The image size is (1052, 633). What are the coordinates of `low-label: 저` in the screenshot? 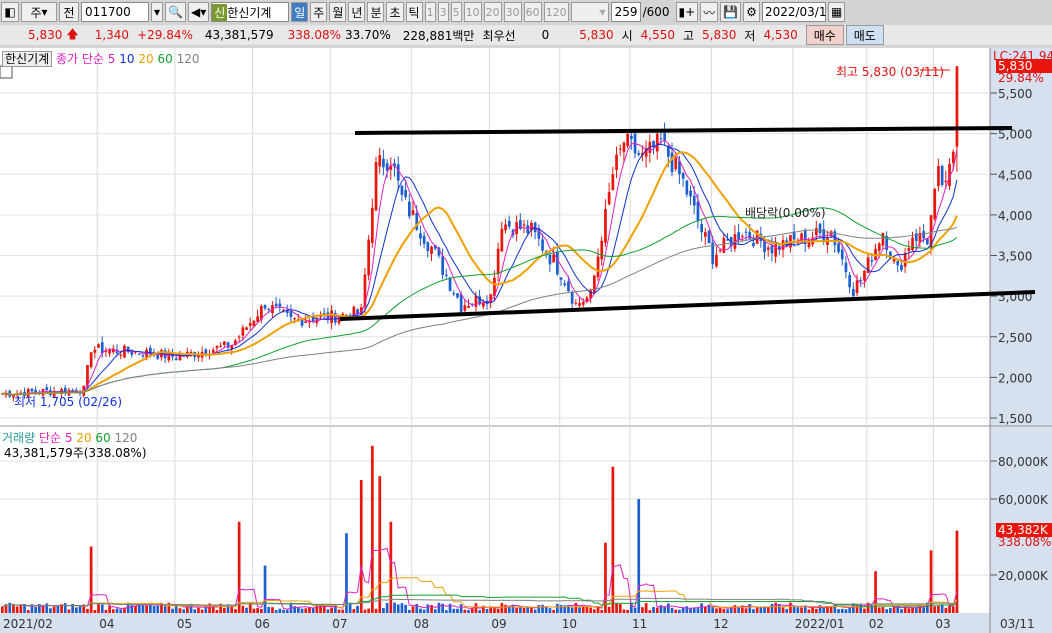 It's located at (750, 35).